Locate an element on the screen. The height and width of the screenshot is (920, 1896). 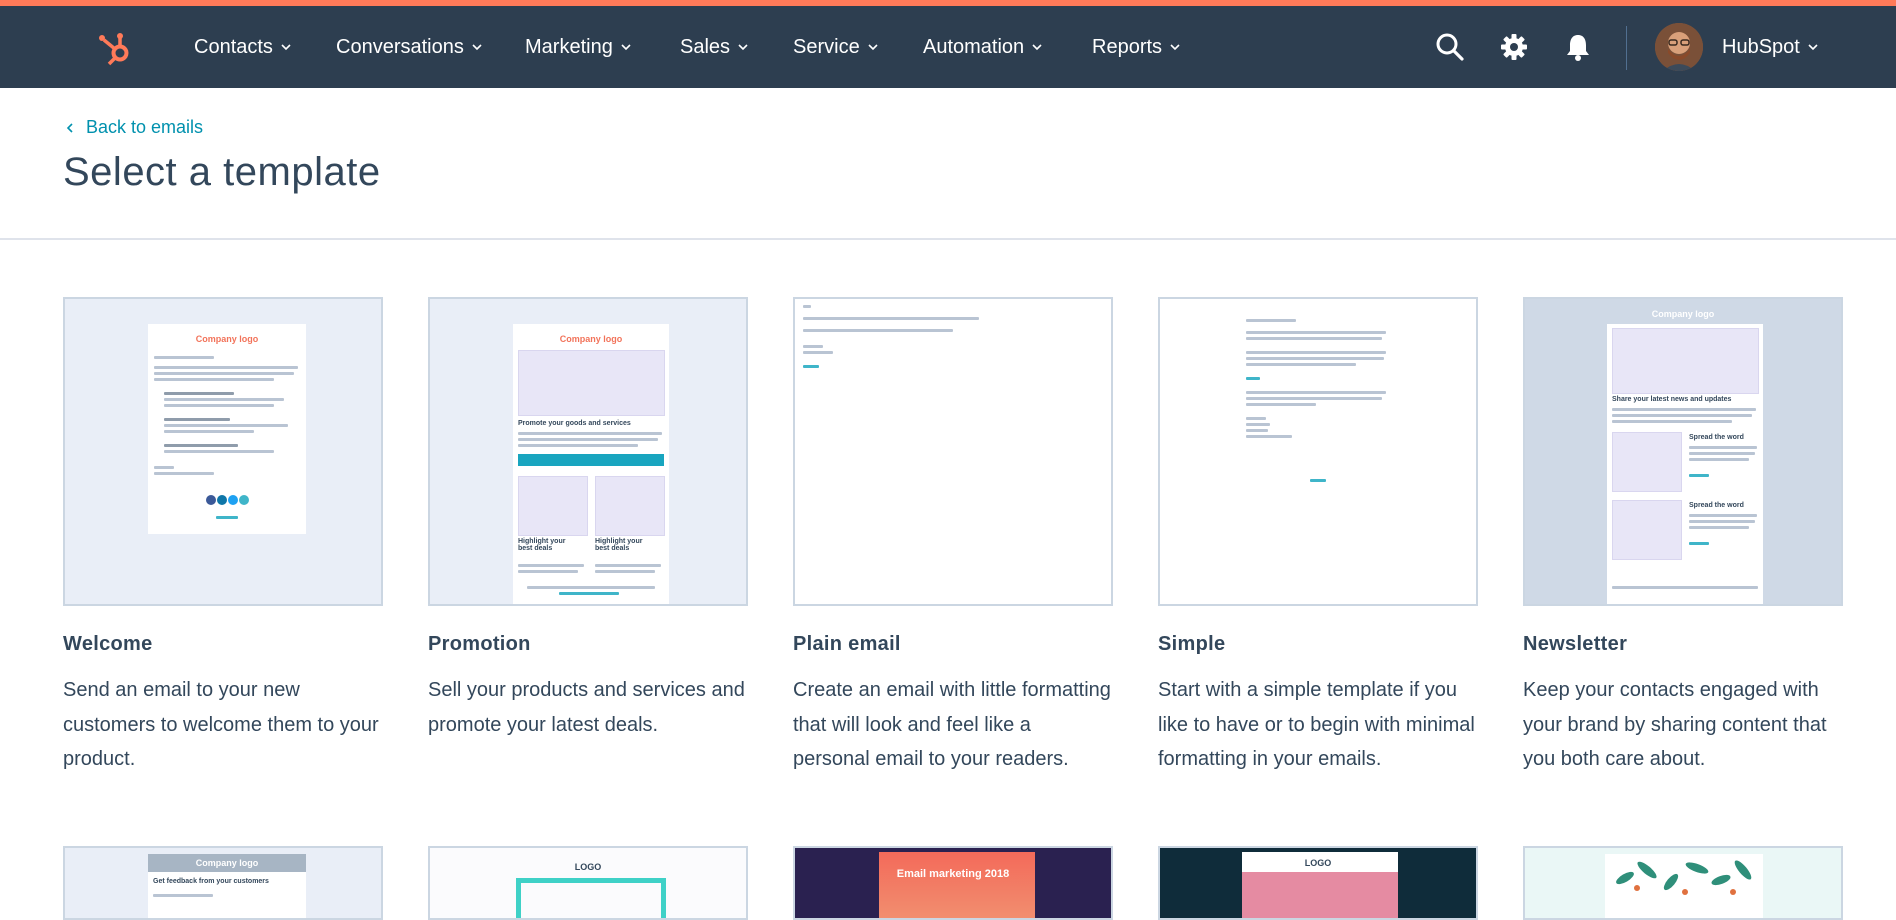
nav-item-sales: Sales is located at coordinates (714, 47).